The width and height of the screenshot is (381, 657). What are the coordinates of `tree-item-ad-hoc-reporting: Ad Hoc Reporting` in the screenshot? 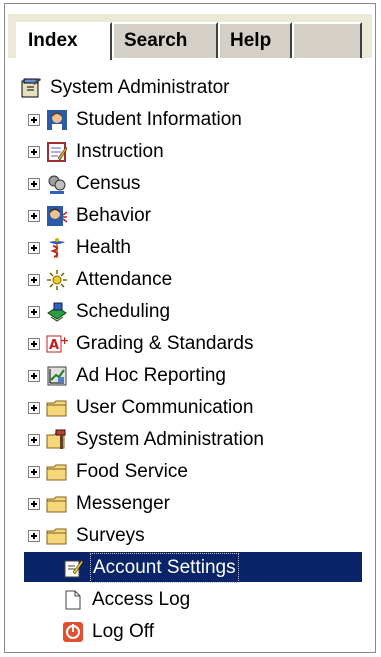 It's located at (128, 376).